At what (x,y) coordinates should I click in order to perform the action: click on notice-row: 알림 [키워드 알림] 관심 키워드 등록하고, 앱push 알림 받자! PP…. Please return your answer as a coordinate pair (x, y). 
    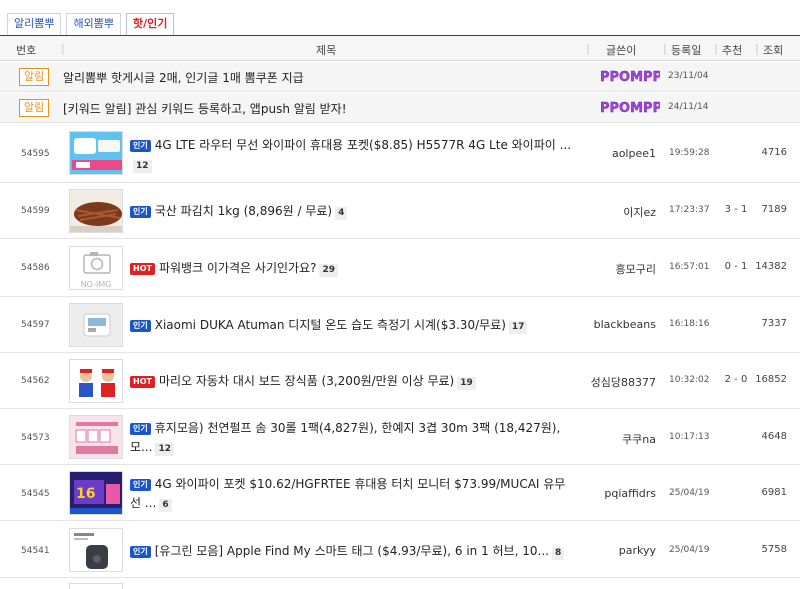
    Looking at the image, I should click on (400, 108).